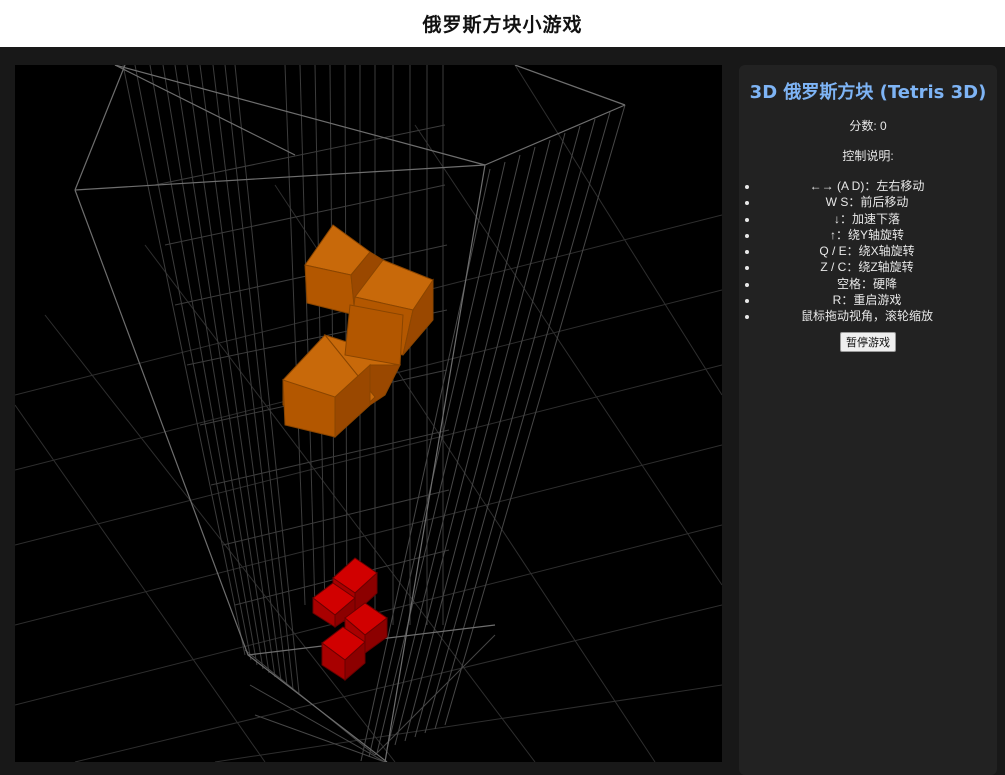 The image size is (1005, 775). I want to click on control-item: Z / C：绕Z轴旋转, so click(878, 267).